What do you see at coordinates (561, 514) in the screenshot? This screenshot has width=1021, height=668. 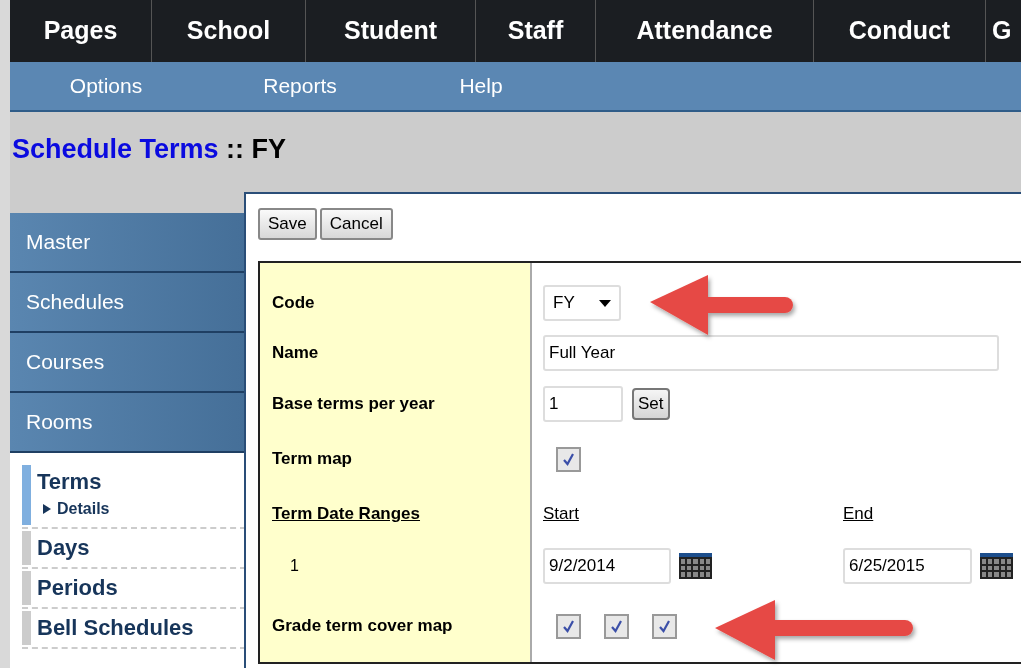 I see `column-header: Start` at bounding box center [561, 514].